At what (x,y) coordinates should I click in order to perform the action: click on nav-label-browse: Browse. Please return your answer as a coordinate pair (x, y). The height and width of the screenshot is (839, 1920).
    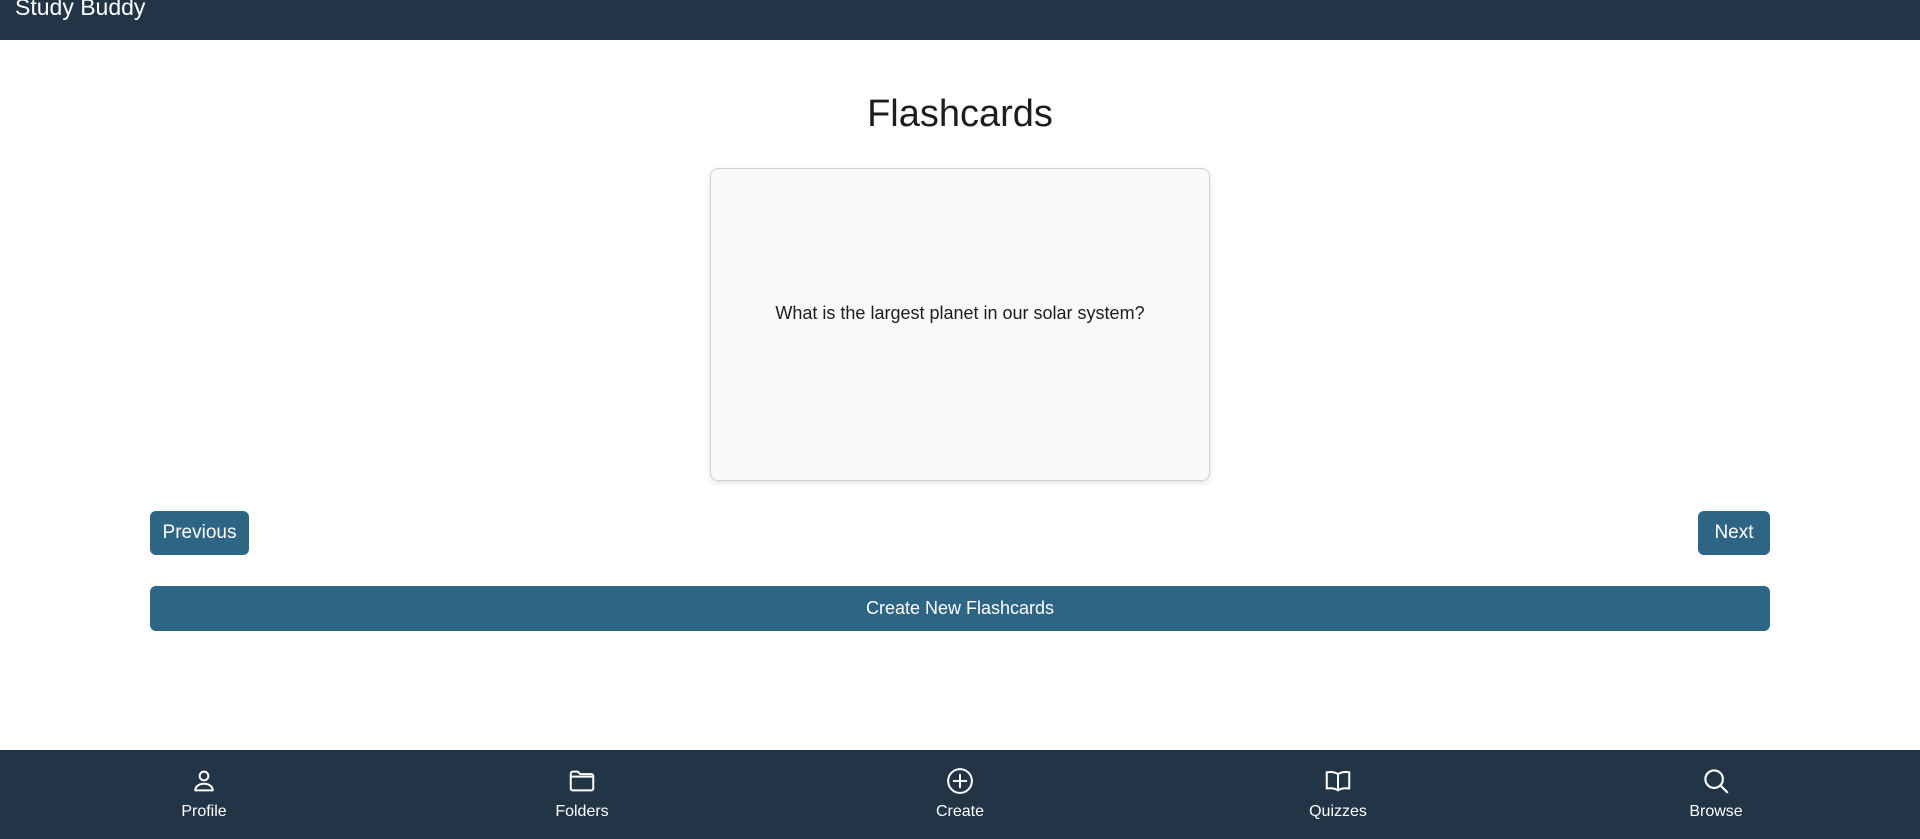
    Looking at the image, I should click on (1716, 811).